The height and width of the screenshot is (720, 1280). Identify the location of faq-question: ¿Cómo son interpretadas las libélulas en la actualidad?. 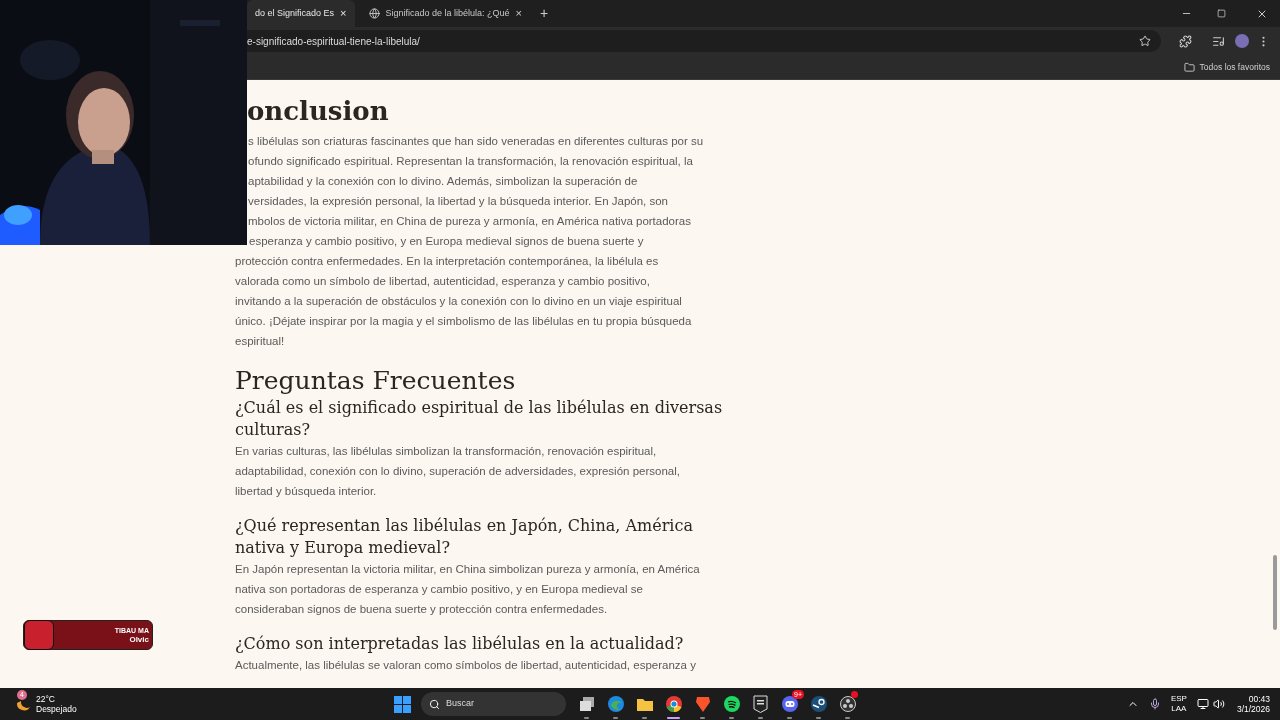
(460, 644).